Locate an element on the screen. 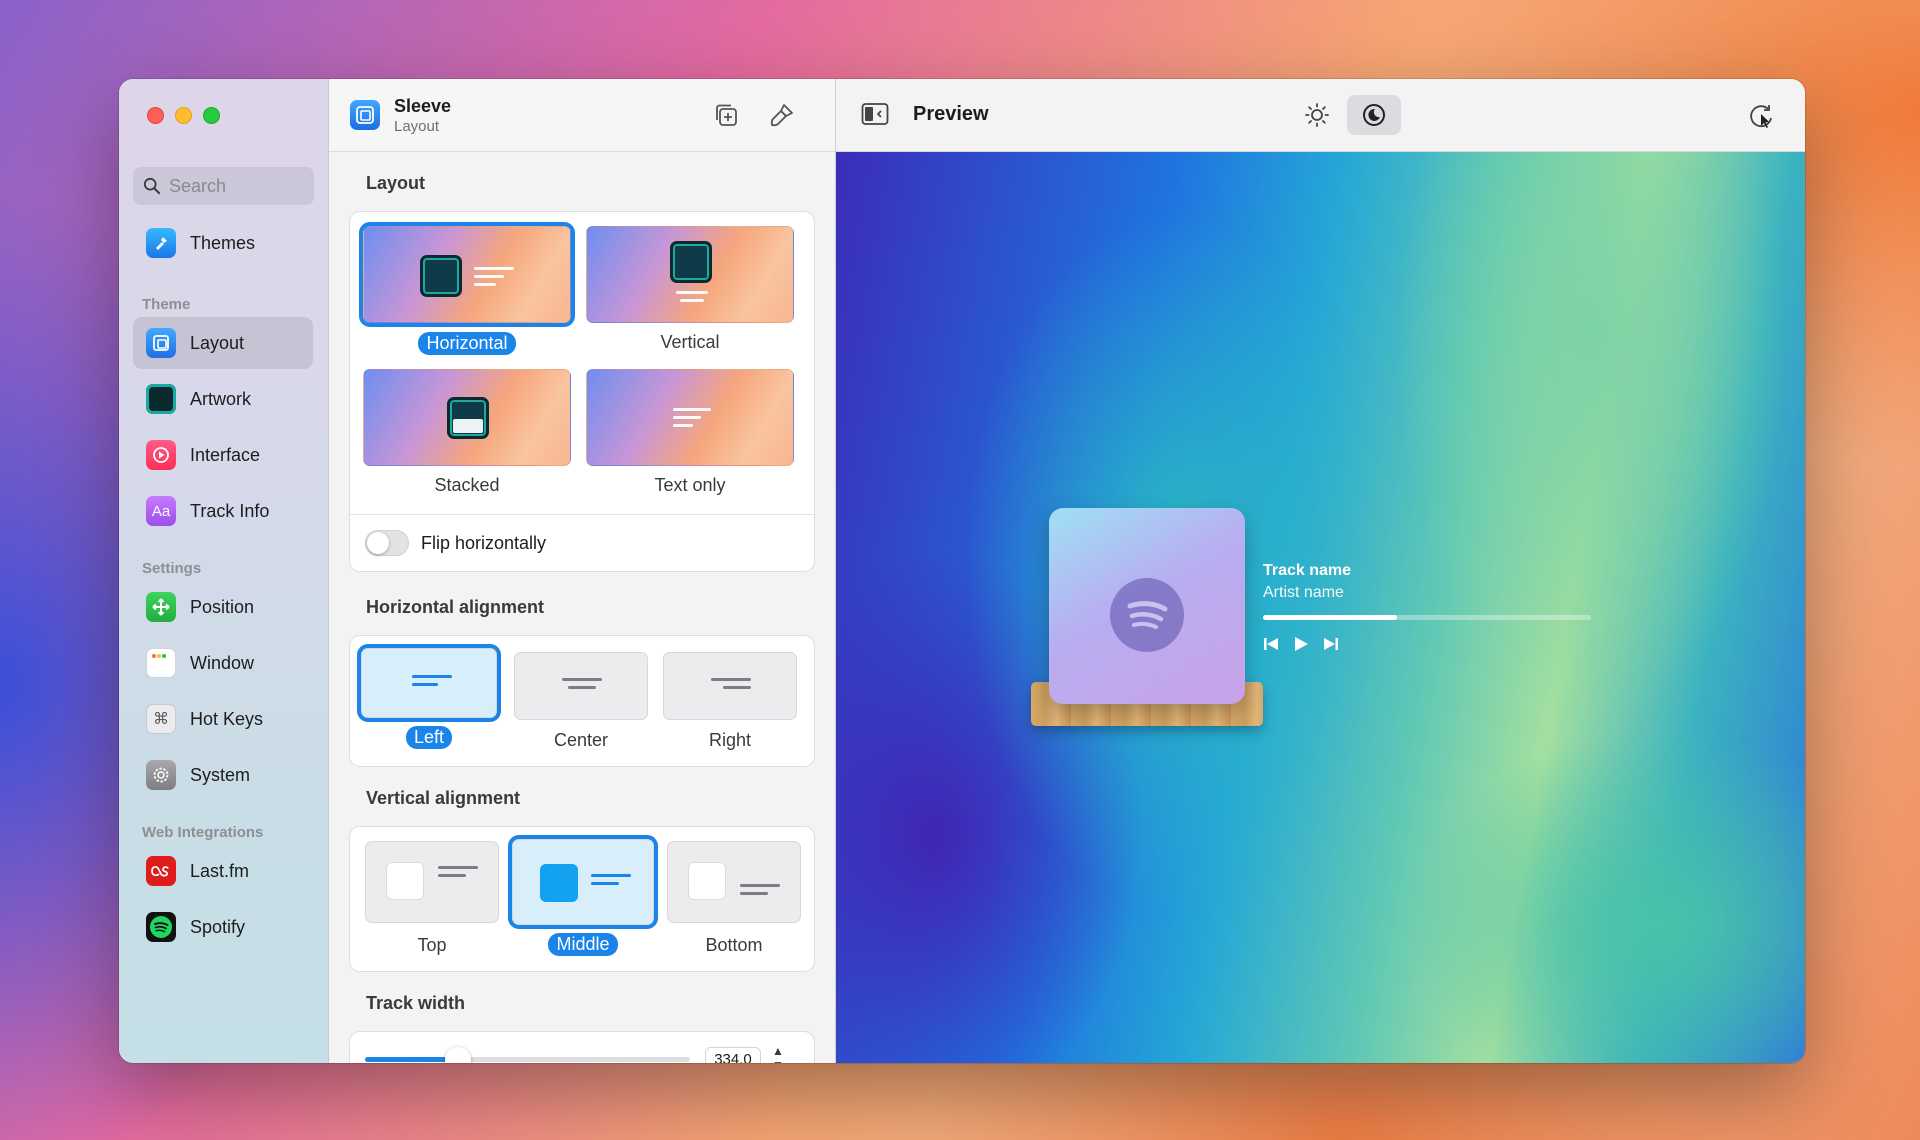 This screenshot has height=1140, width=1920. interface-icon is located at coordinates (161, 455).